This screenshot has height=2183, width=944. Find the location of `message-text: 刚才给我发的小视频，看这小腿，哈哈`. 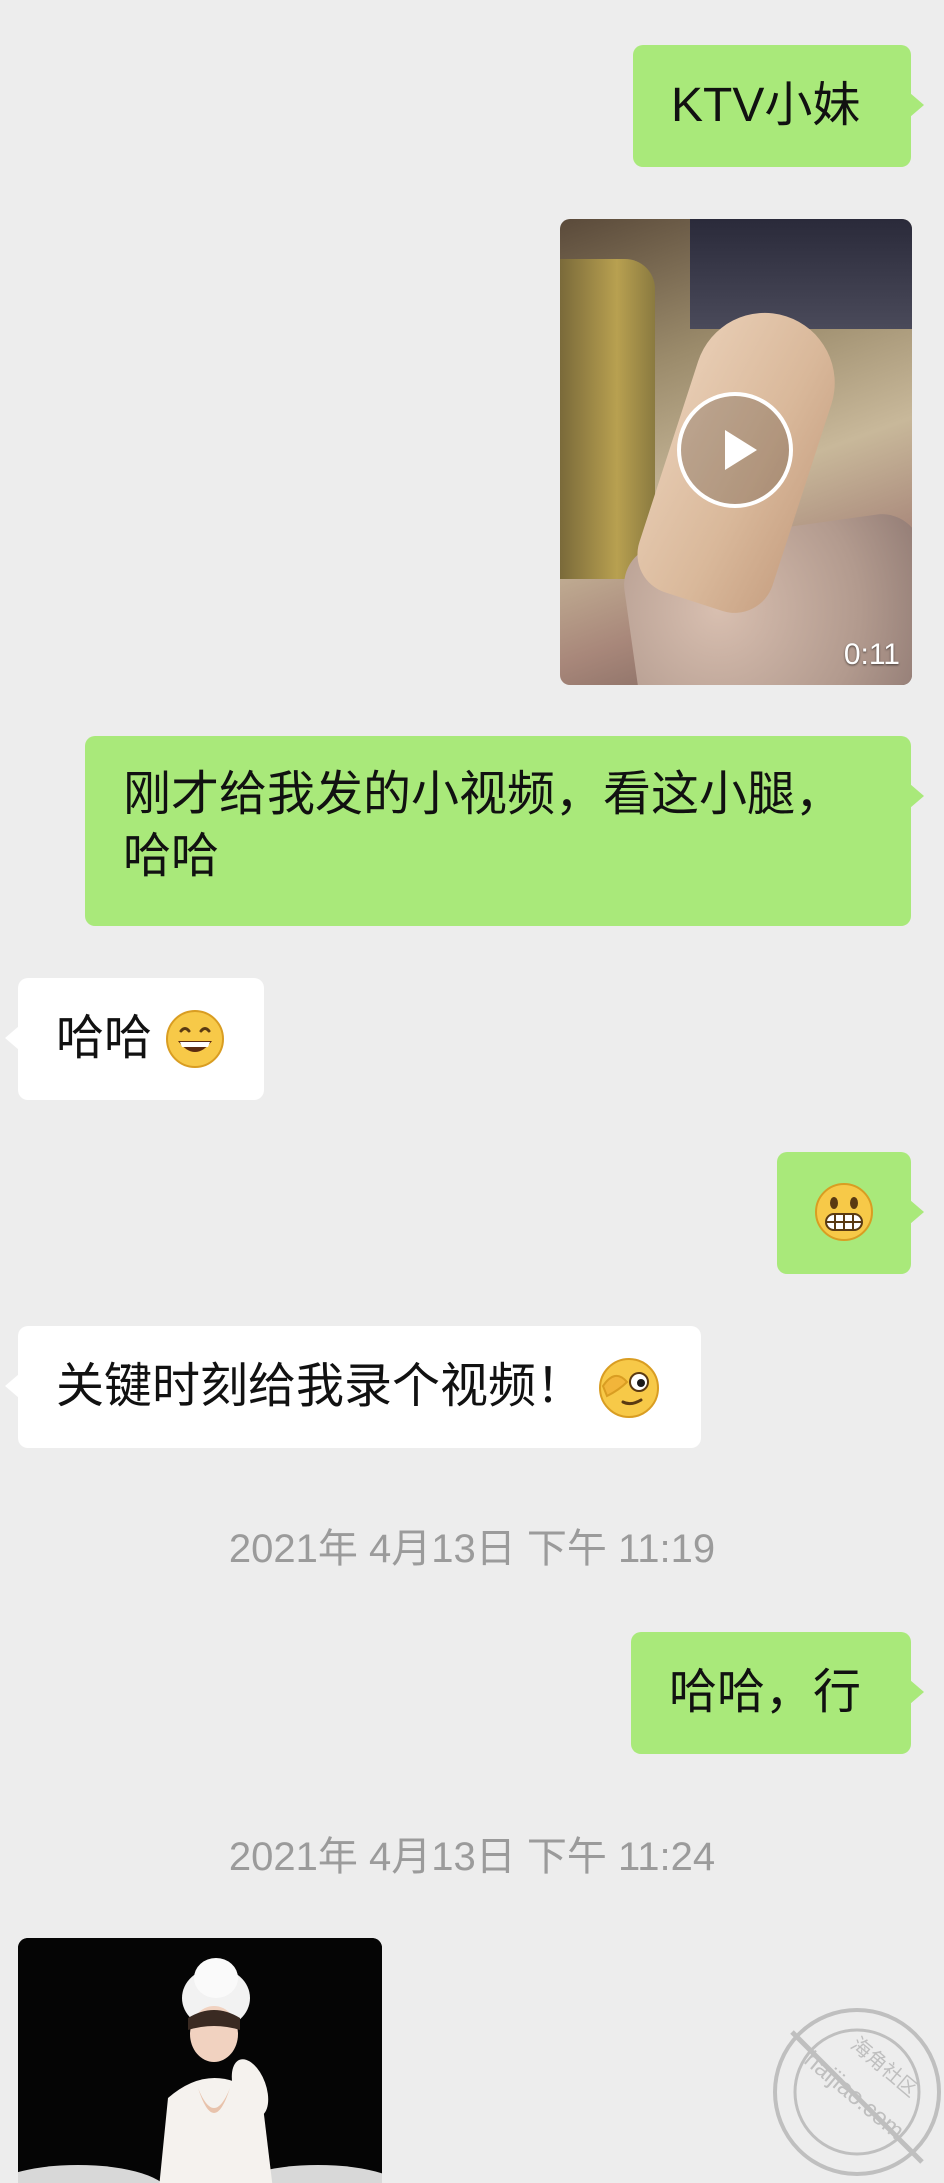

message-text: 刚才给我发的小视频，看这小腿，哈哈 is located at coordinates (483, 825).